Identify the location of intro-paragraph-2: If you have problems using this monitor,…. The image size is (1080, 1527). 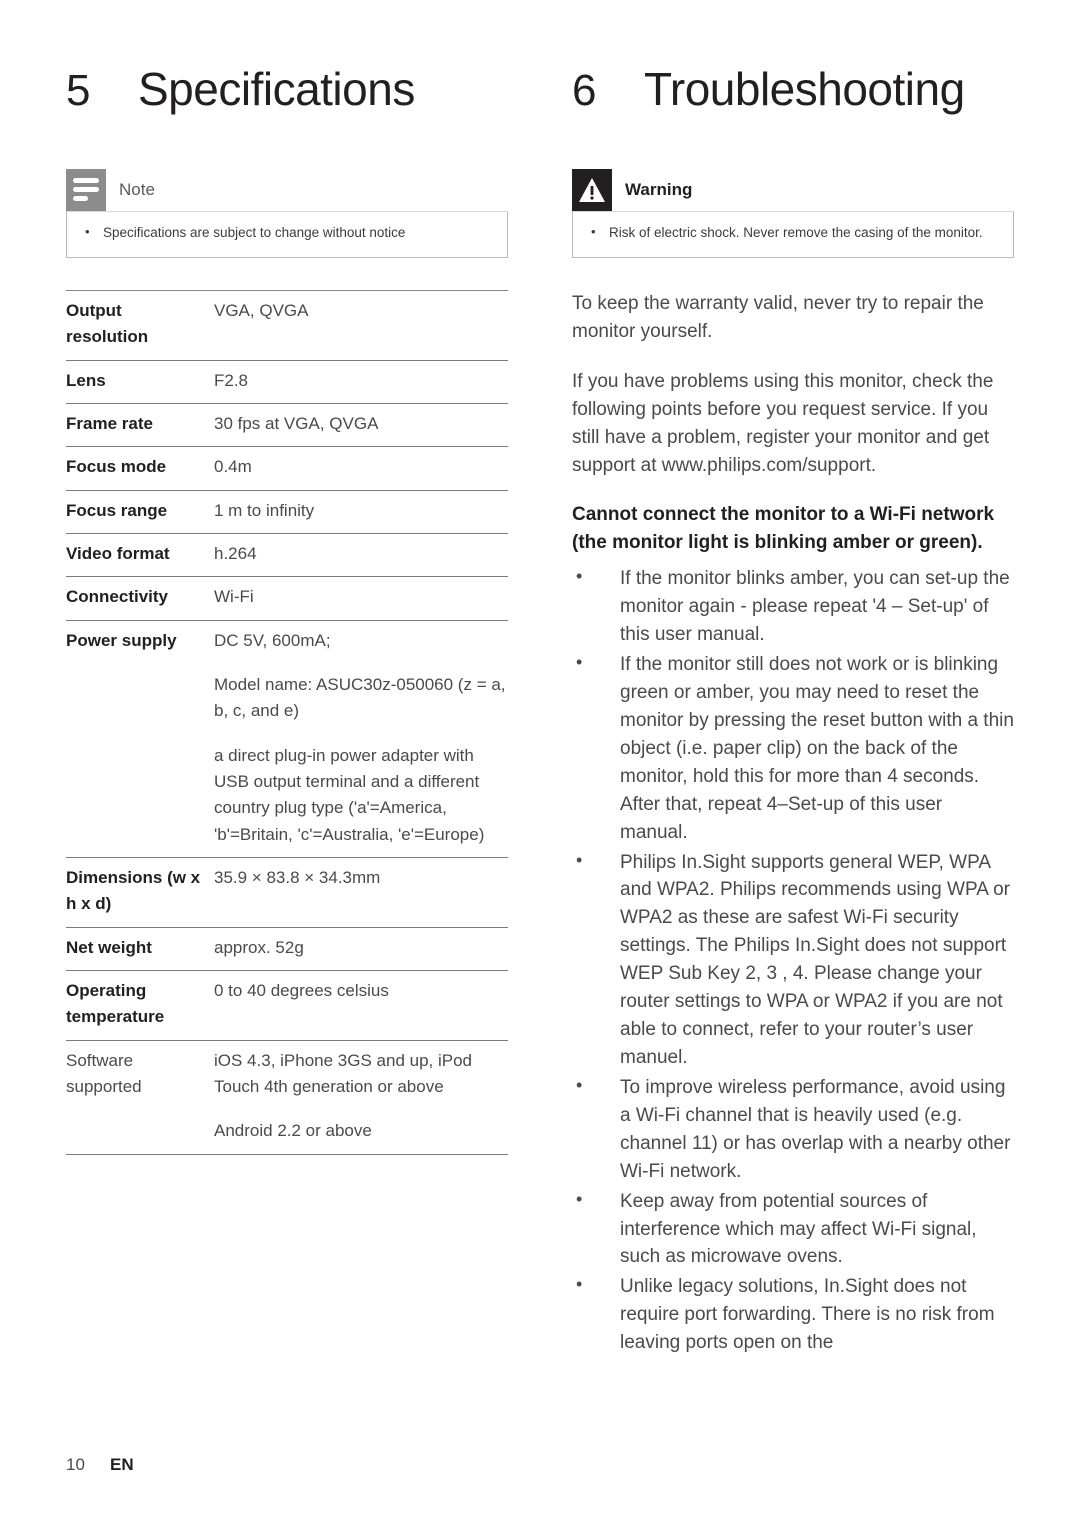
(783, 423).